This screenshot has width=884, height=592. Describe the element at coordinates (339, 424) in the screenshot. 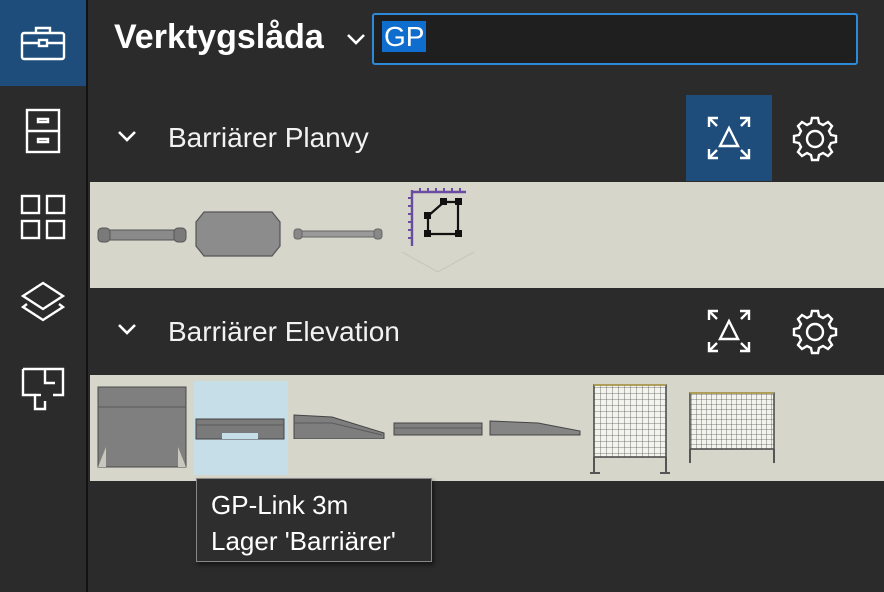

I see `symbol-ramp-end` at that location.